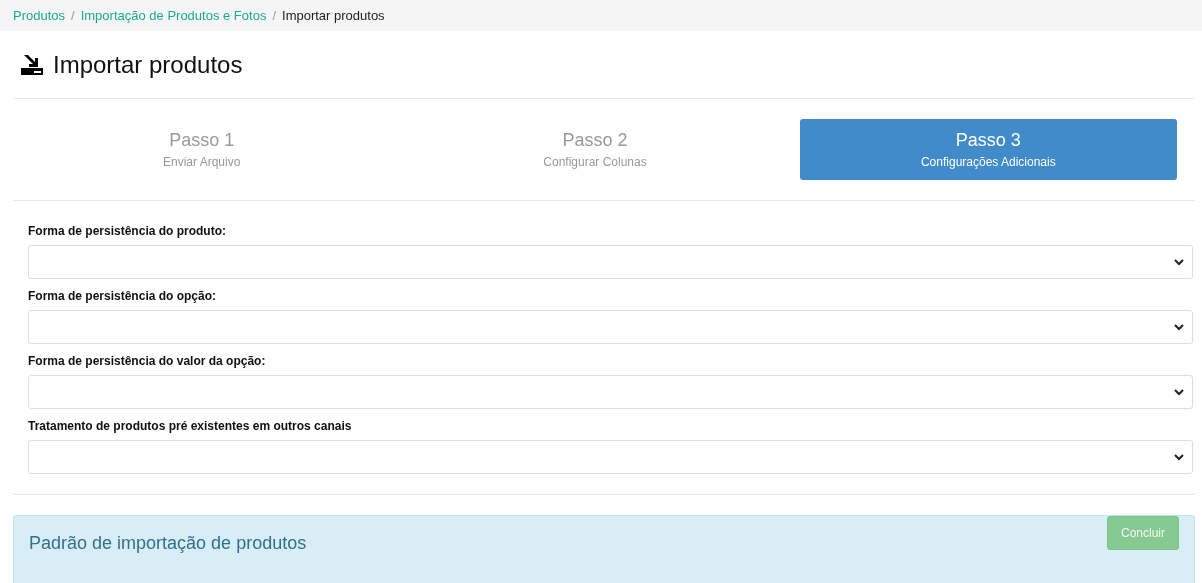 The height and width of the screenshot is (583, 1202). What do you see at coordinates (190, 426) in the screenshot?
I see `field-label: Tratamento de produtos pré existentes em outros canais` at bounding box center [190, 426].